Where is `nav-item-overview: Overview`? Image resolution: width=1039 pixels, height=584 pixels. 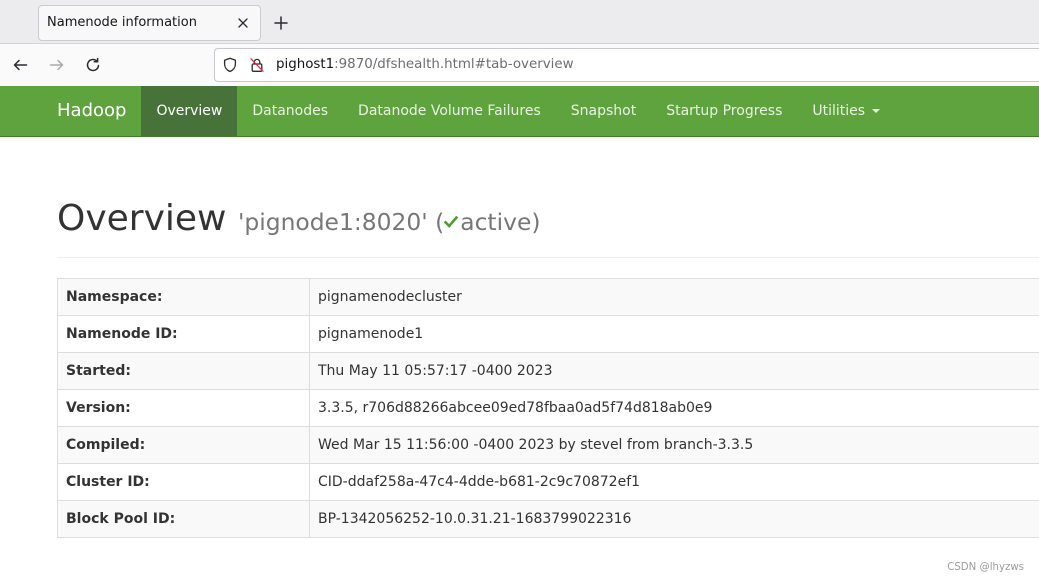 nav-item-overview: Overview is located at coordinates (189, 111).